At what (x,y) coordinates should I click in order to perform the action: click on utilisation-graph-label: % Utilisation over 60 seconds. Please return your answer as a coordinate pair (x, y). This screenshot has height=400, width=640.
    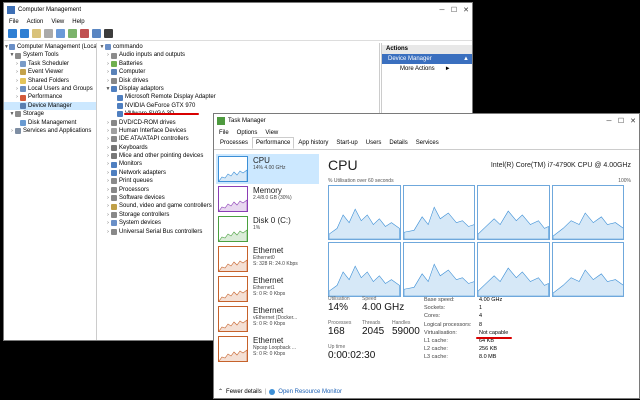
    Looking at the image, I should click on (361, 181).